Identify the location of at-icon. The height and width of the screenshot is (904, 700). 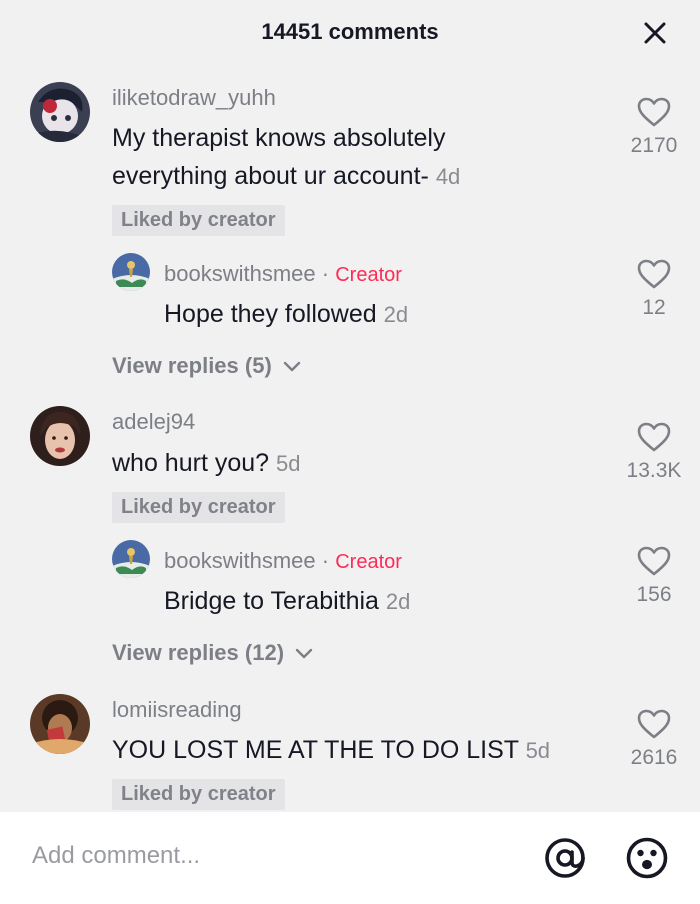
(565, 858).